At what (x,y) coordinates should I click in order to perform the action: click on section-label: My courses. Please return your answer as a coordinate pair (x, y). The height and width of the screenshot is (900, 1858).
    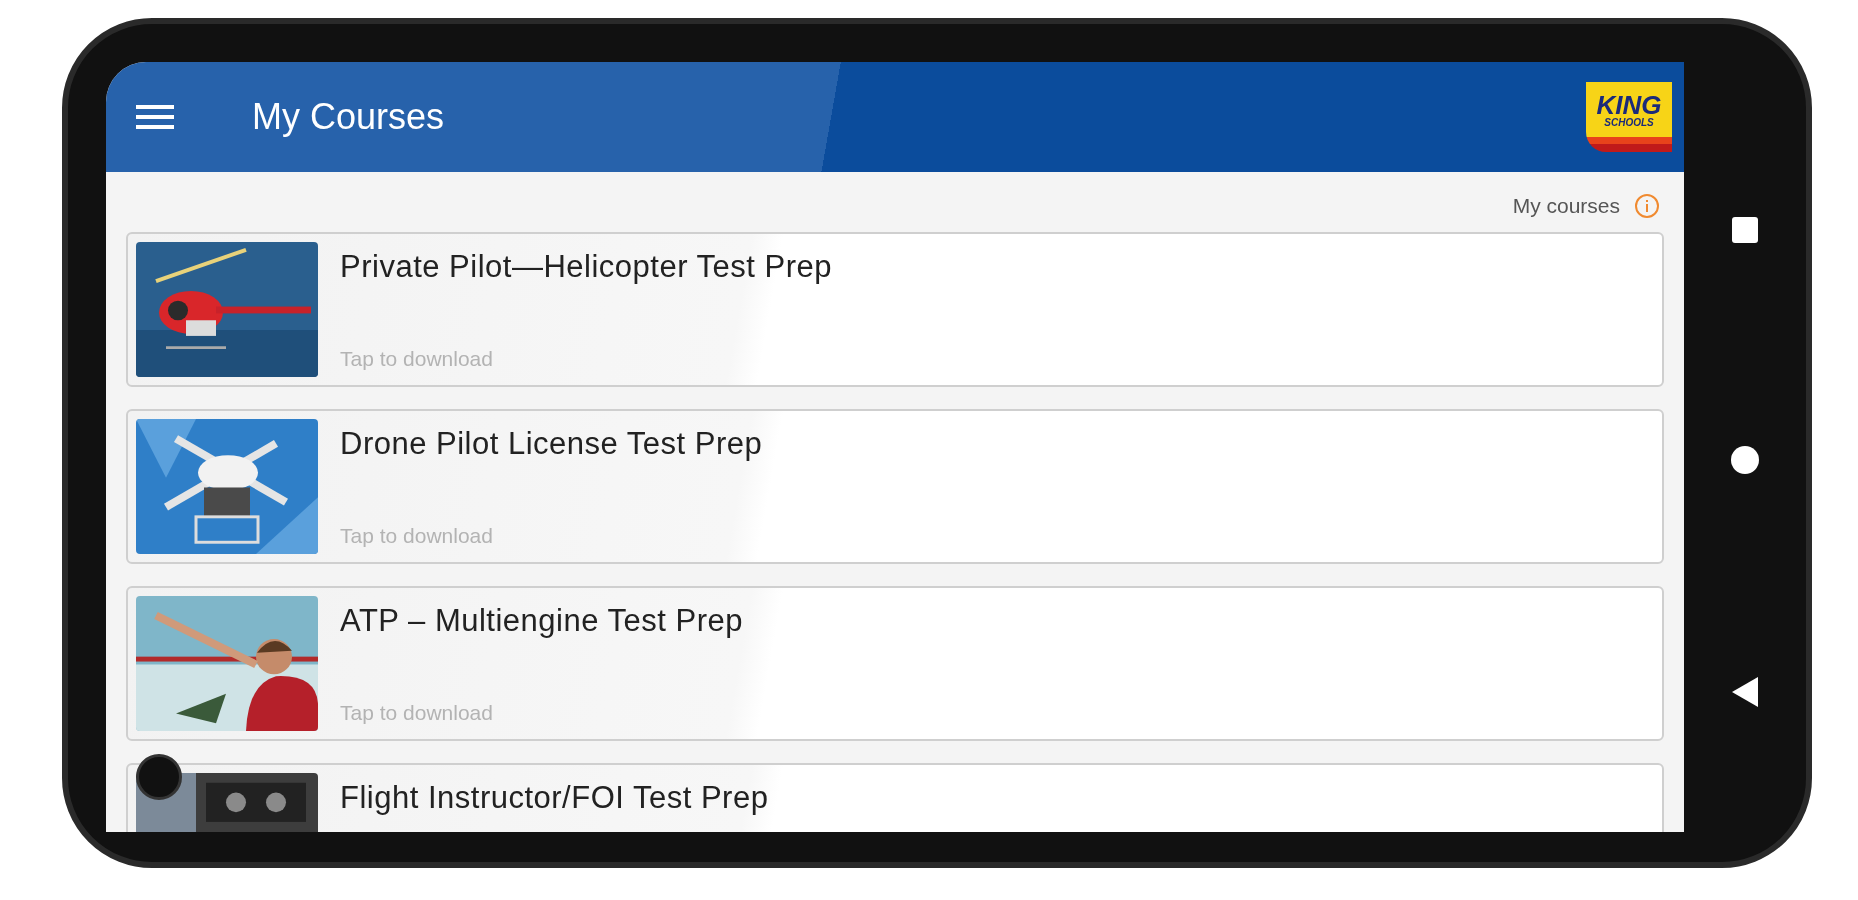
    Looking at the image, I should click on (1566, 206).